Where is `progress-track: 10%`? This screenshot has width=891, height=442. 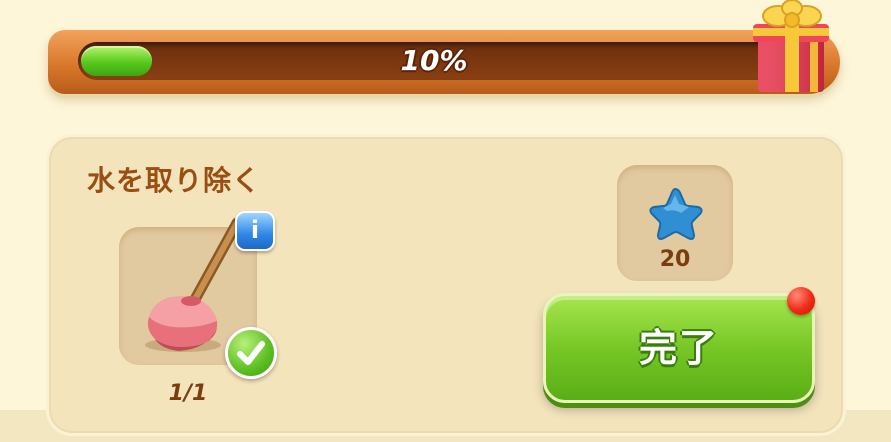 progress-track: 10% is located at coordinates (434, 61).